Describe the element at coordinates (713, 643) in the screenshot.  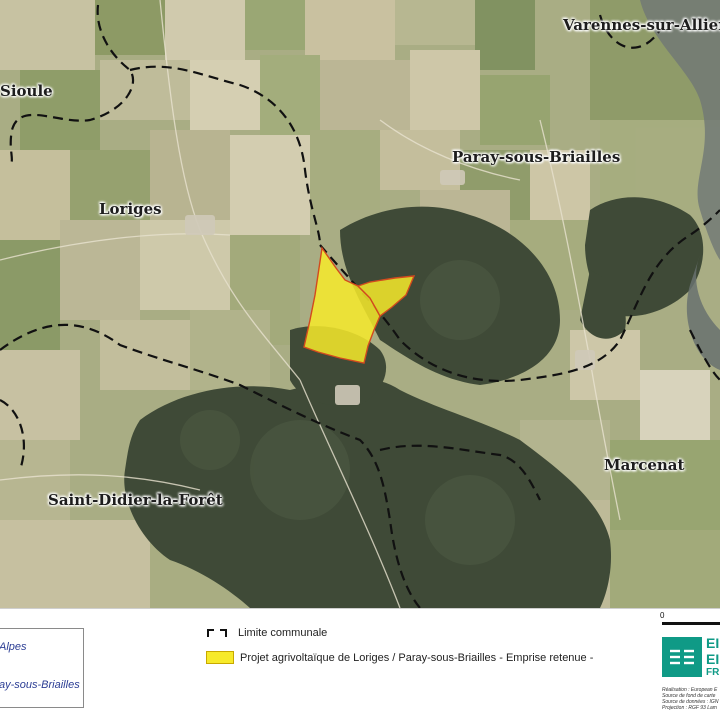
I see `logo-text-1: EI` at that location.